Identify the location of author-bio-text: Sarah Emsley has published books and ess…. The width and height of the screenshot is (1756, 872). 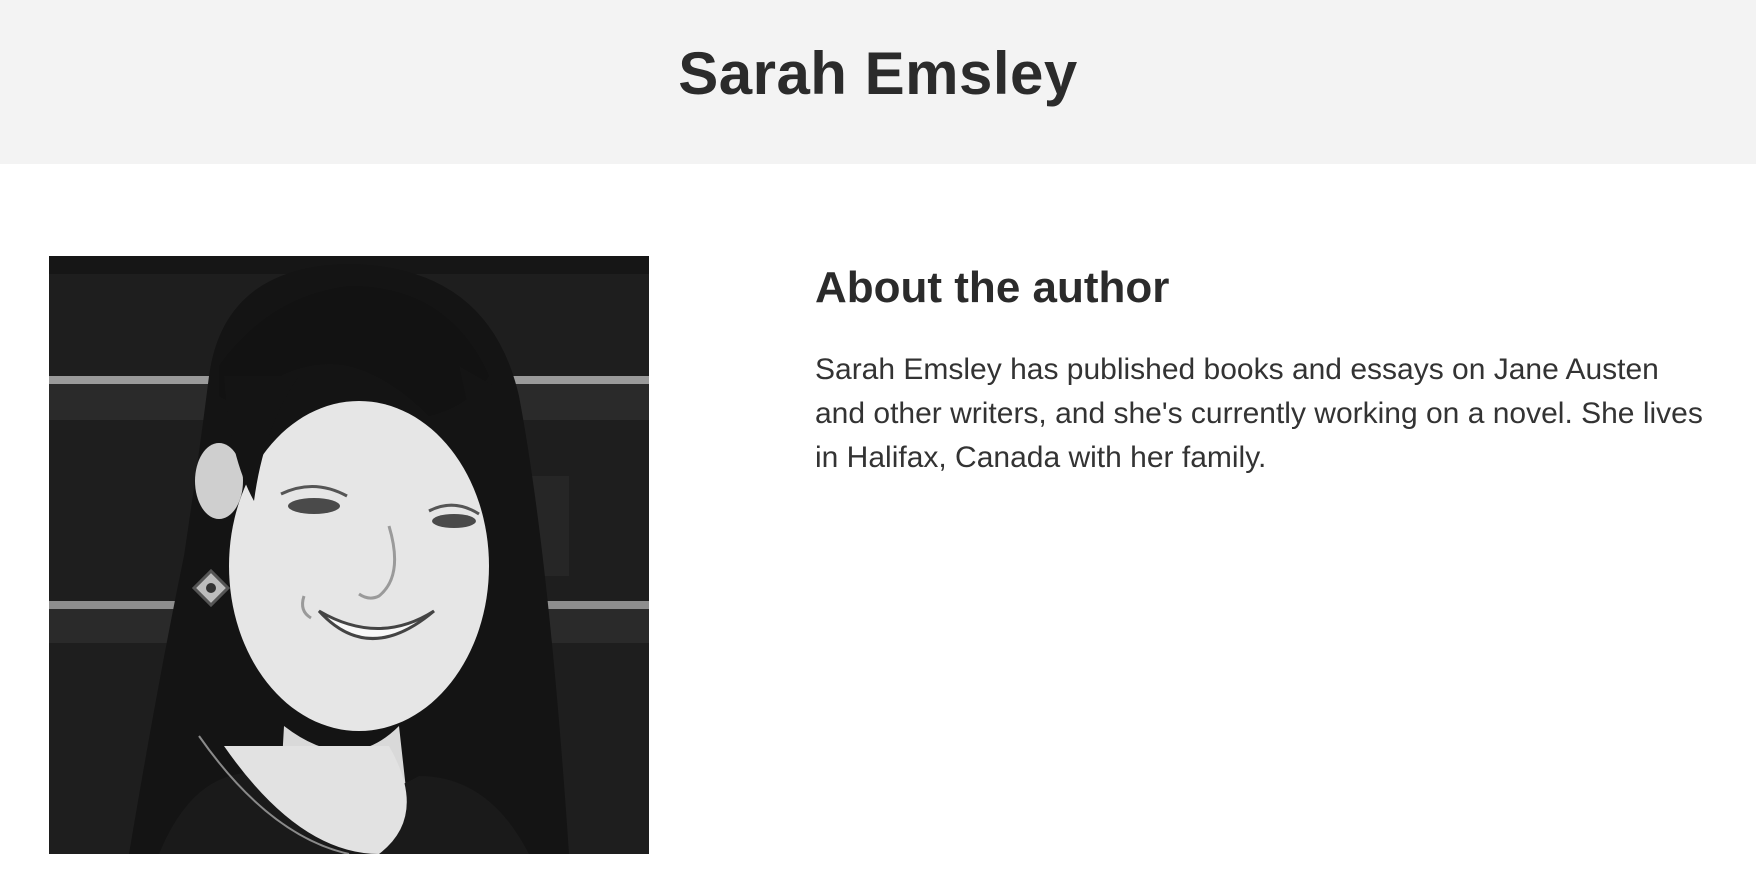
(1259, 413).